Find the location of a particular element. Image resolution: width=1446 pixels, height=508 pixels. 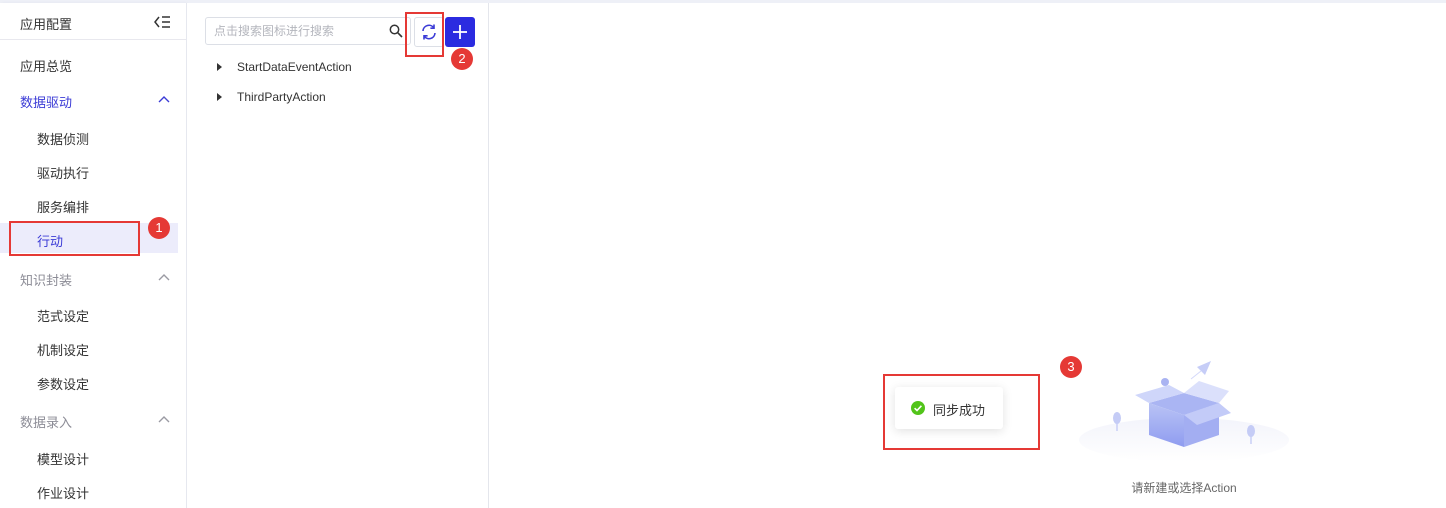

sidebar-item-label: 模型设计 is located at coordinates (63, 459).